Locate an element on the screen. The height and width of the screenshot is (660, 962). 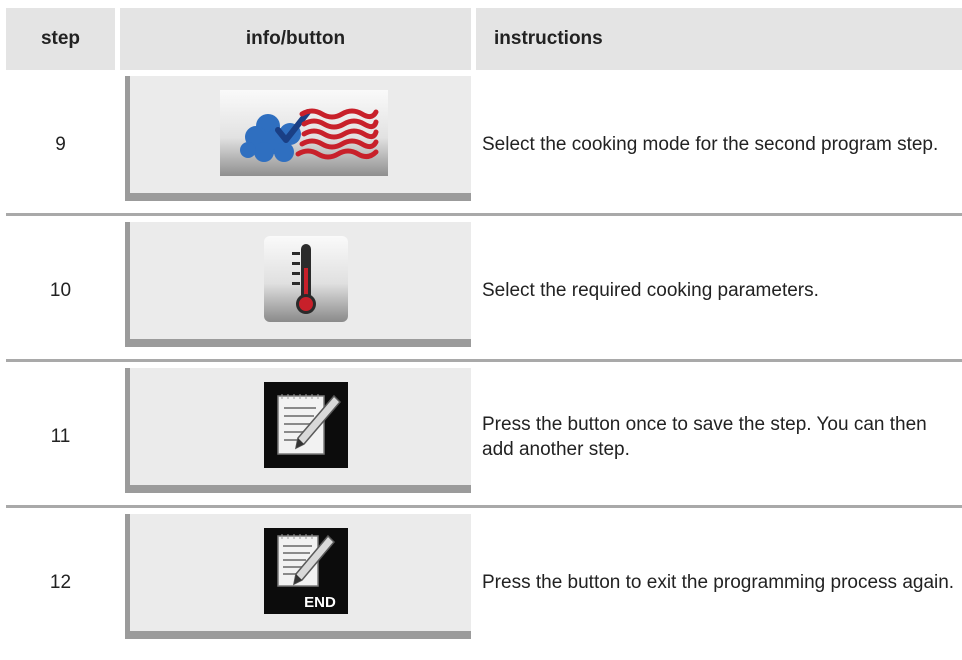
cooking-mode-button is located at coordinates (304, 133).